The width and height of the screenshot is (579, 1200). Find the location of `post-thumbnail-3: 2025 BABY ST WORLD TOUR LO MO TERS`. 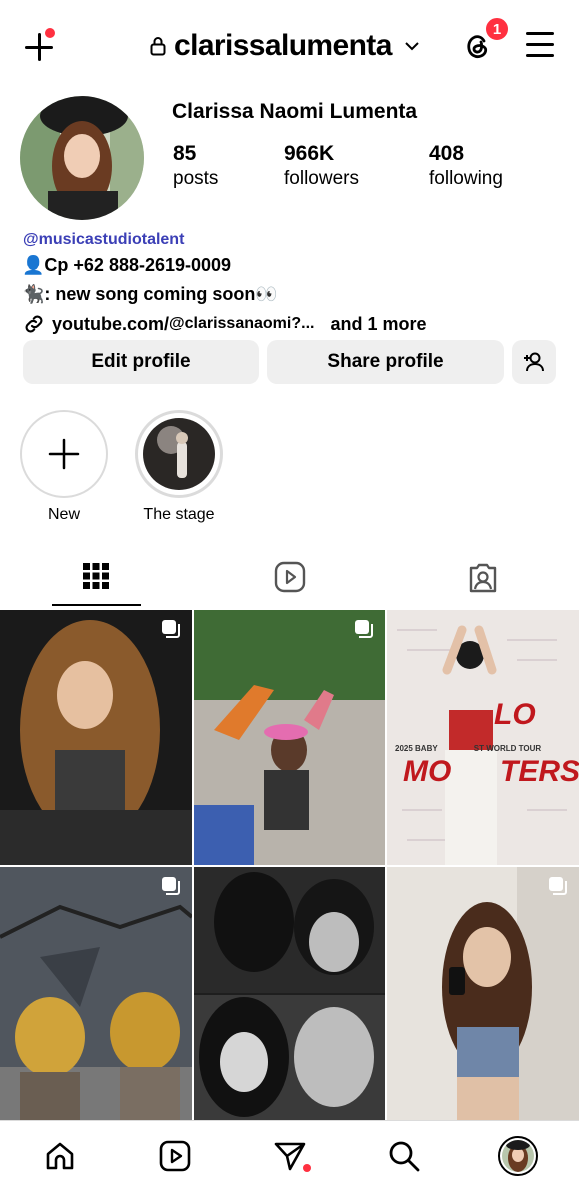

post-thumbnail-3: 2025 BABY ST WORLD TOUR LO MO TERS is located at coordinates (483, 737).